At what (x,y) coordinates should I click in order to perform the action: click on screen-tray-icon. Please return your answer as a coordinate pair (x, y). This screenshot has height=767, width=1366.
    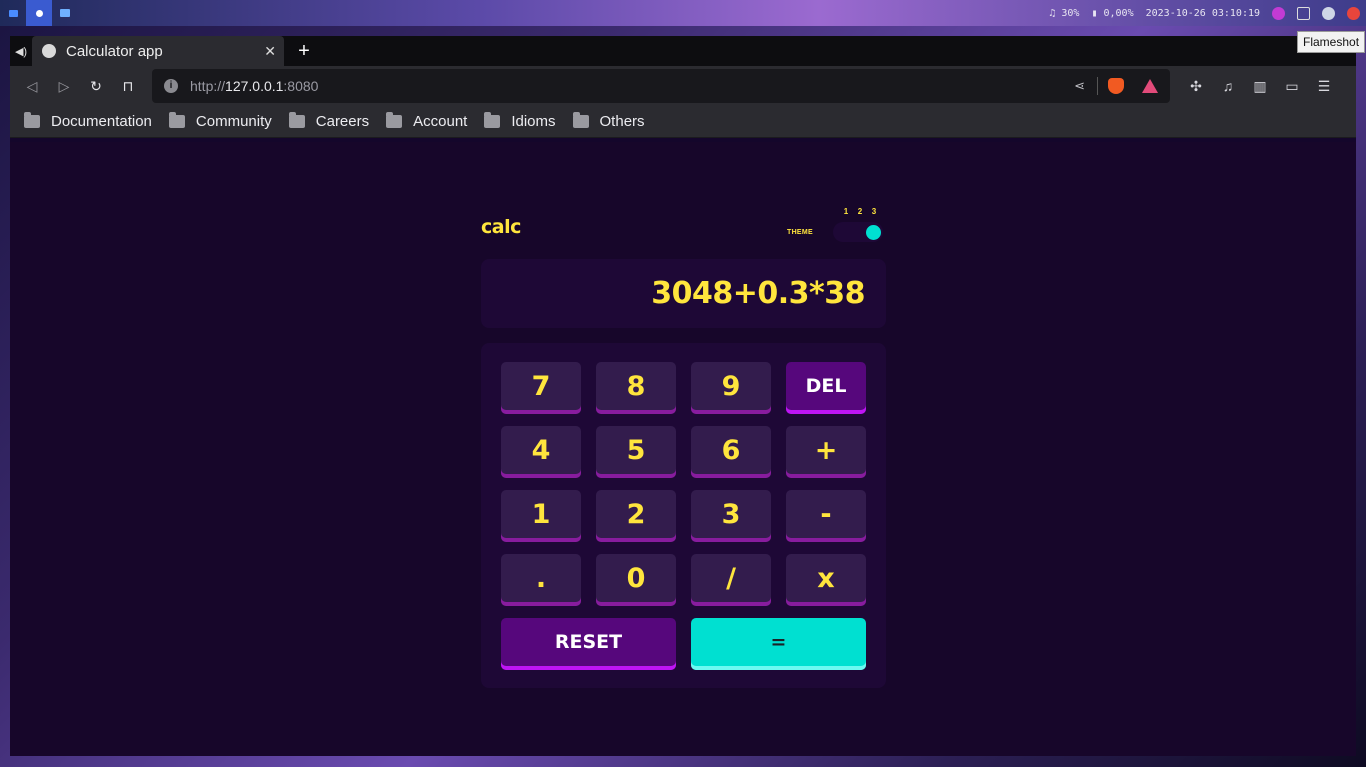
    Looking at the image, I should click on (1303, 13).